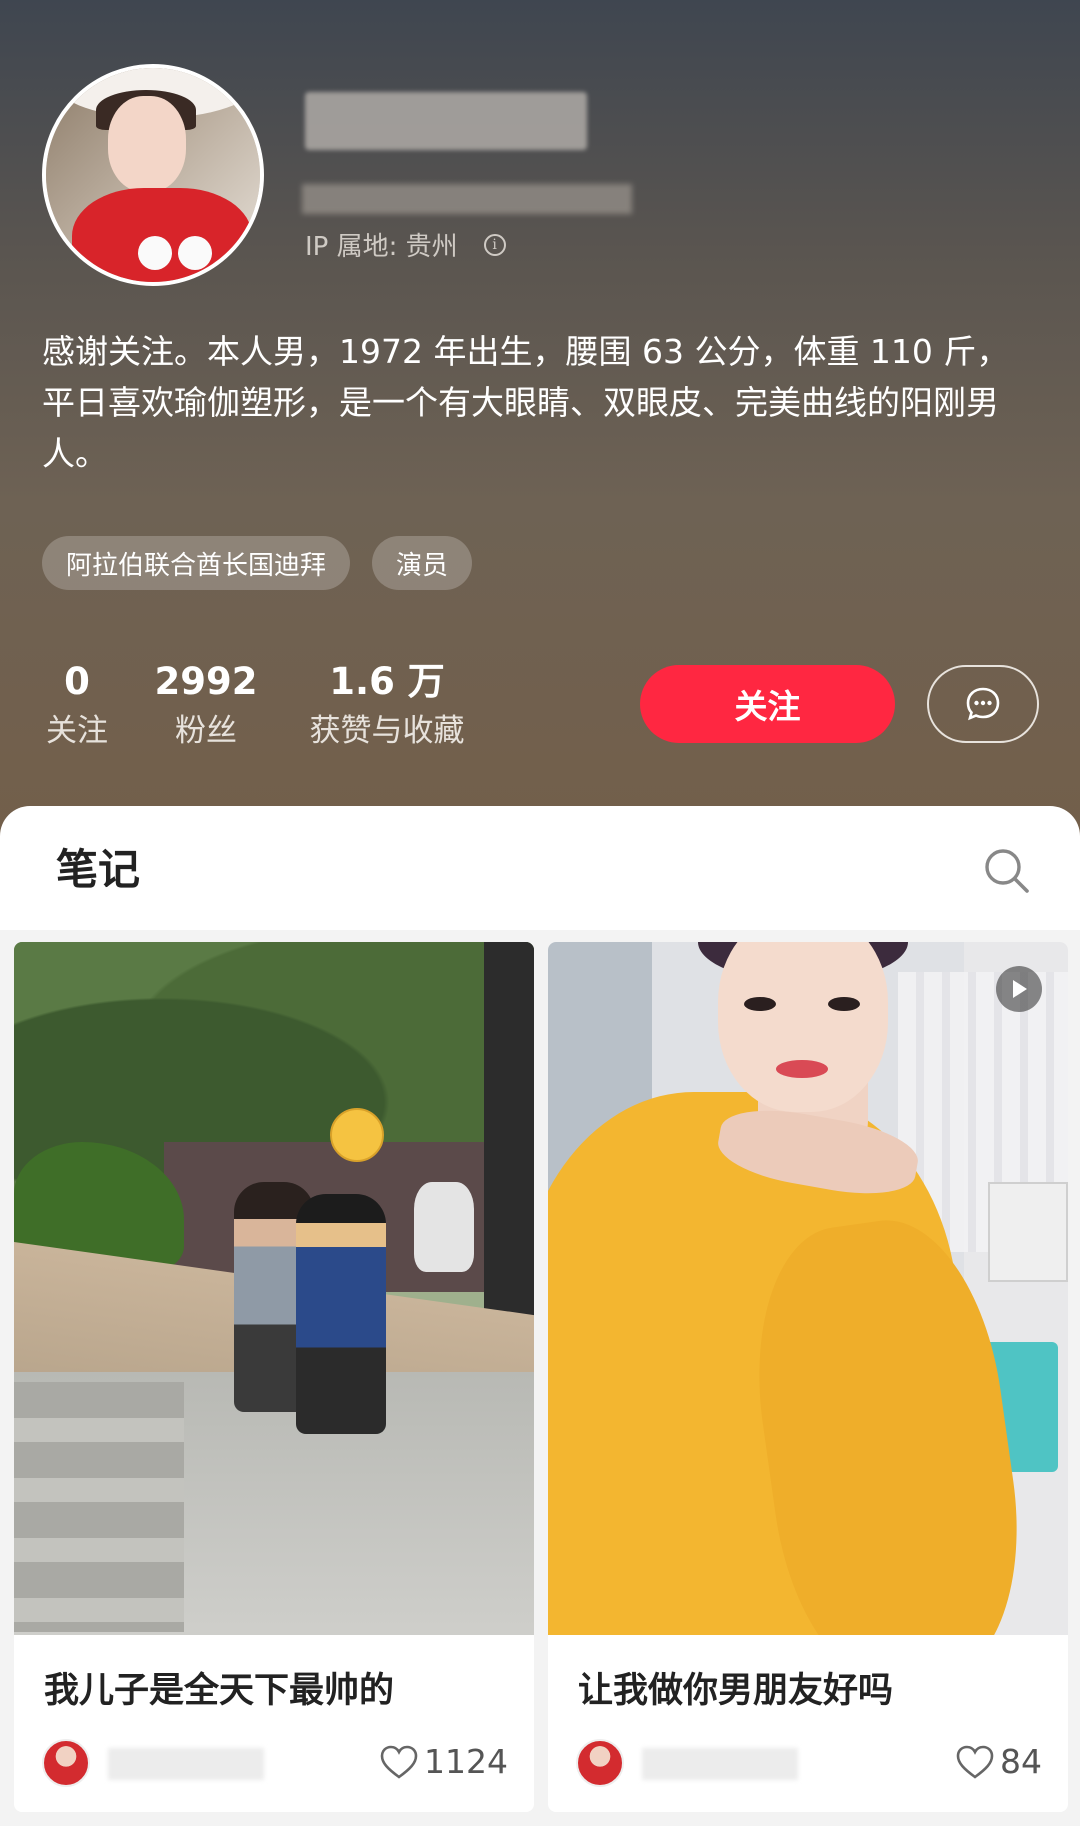 This screenshot has width=1080, height=1826. What do you see at coordinates (446, 121) in the screenshot?
I see `username-redacted` at bounding box center [446, 121].